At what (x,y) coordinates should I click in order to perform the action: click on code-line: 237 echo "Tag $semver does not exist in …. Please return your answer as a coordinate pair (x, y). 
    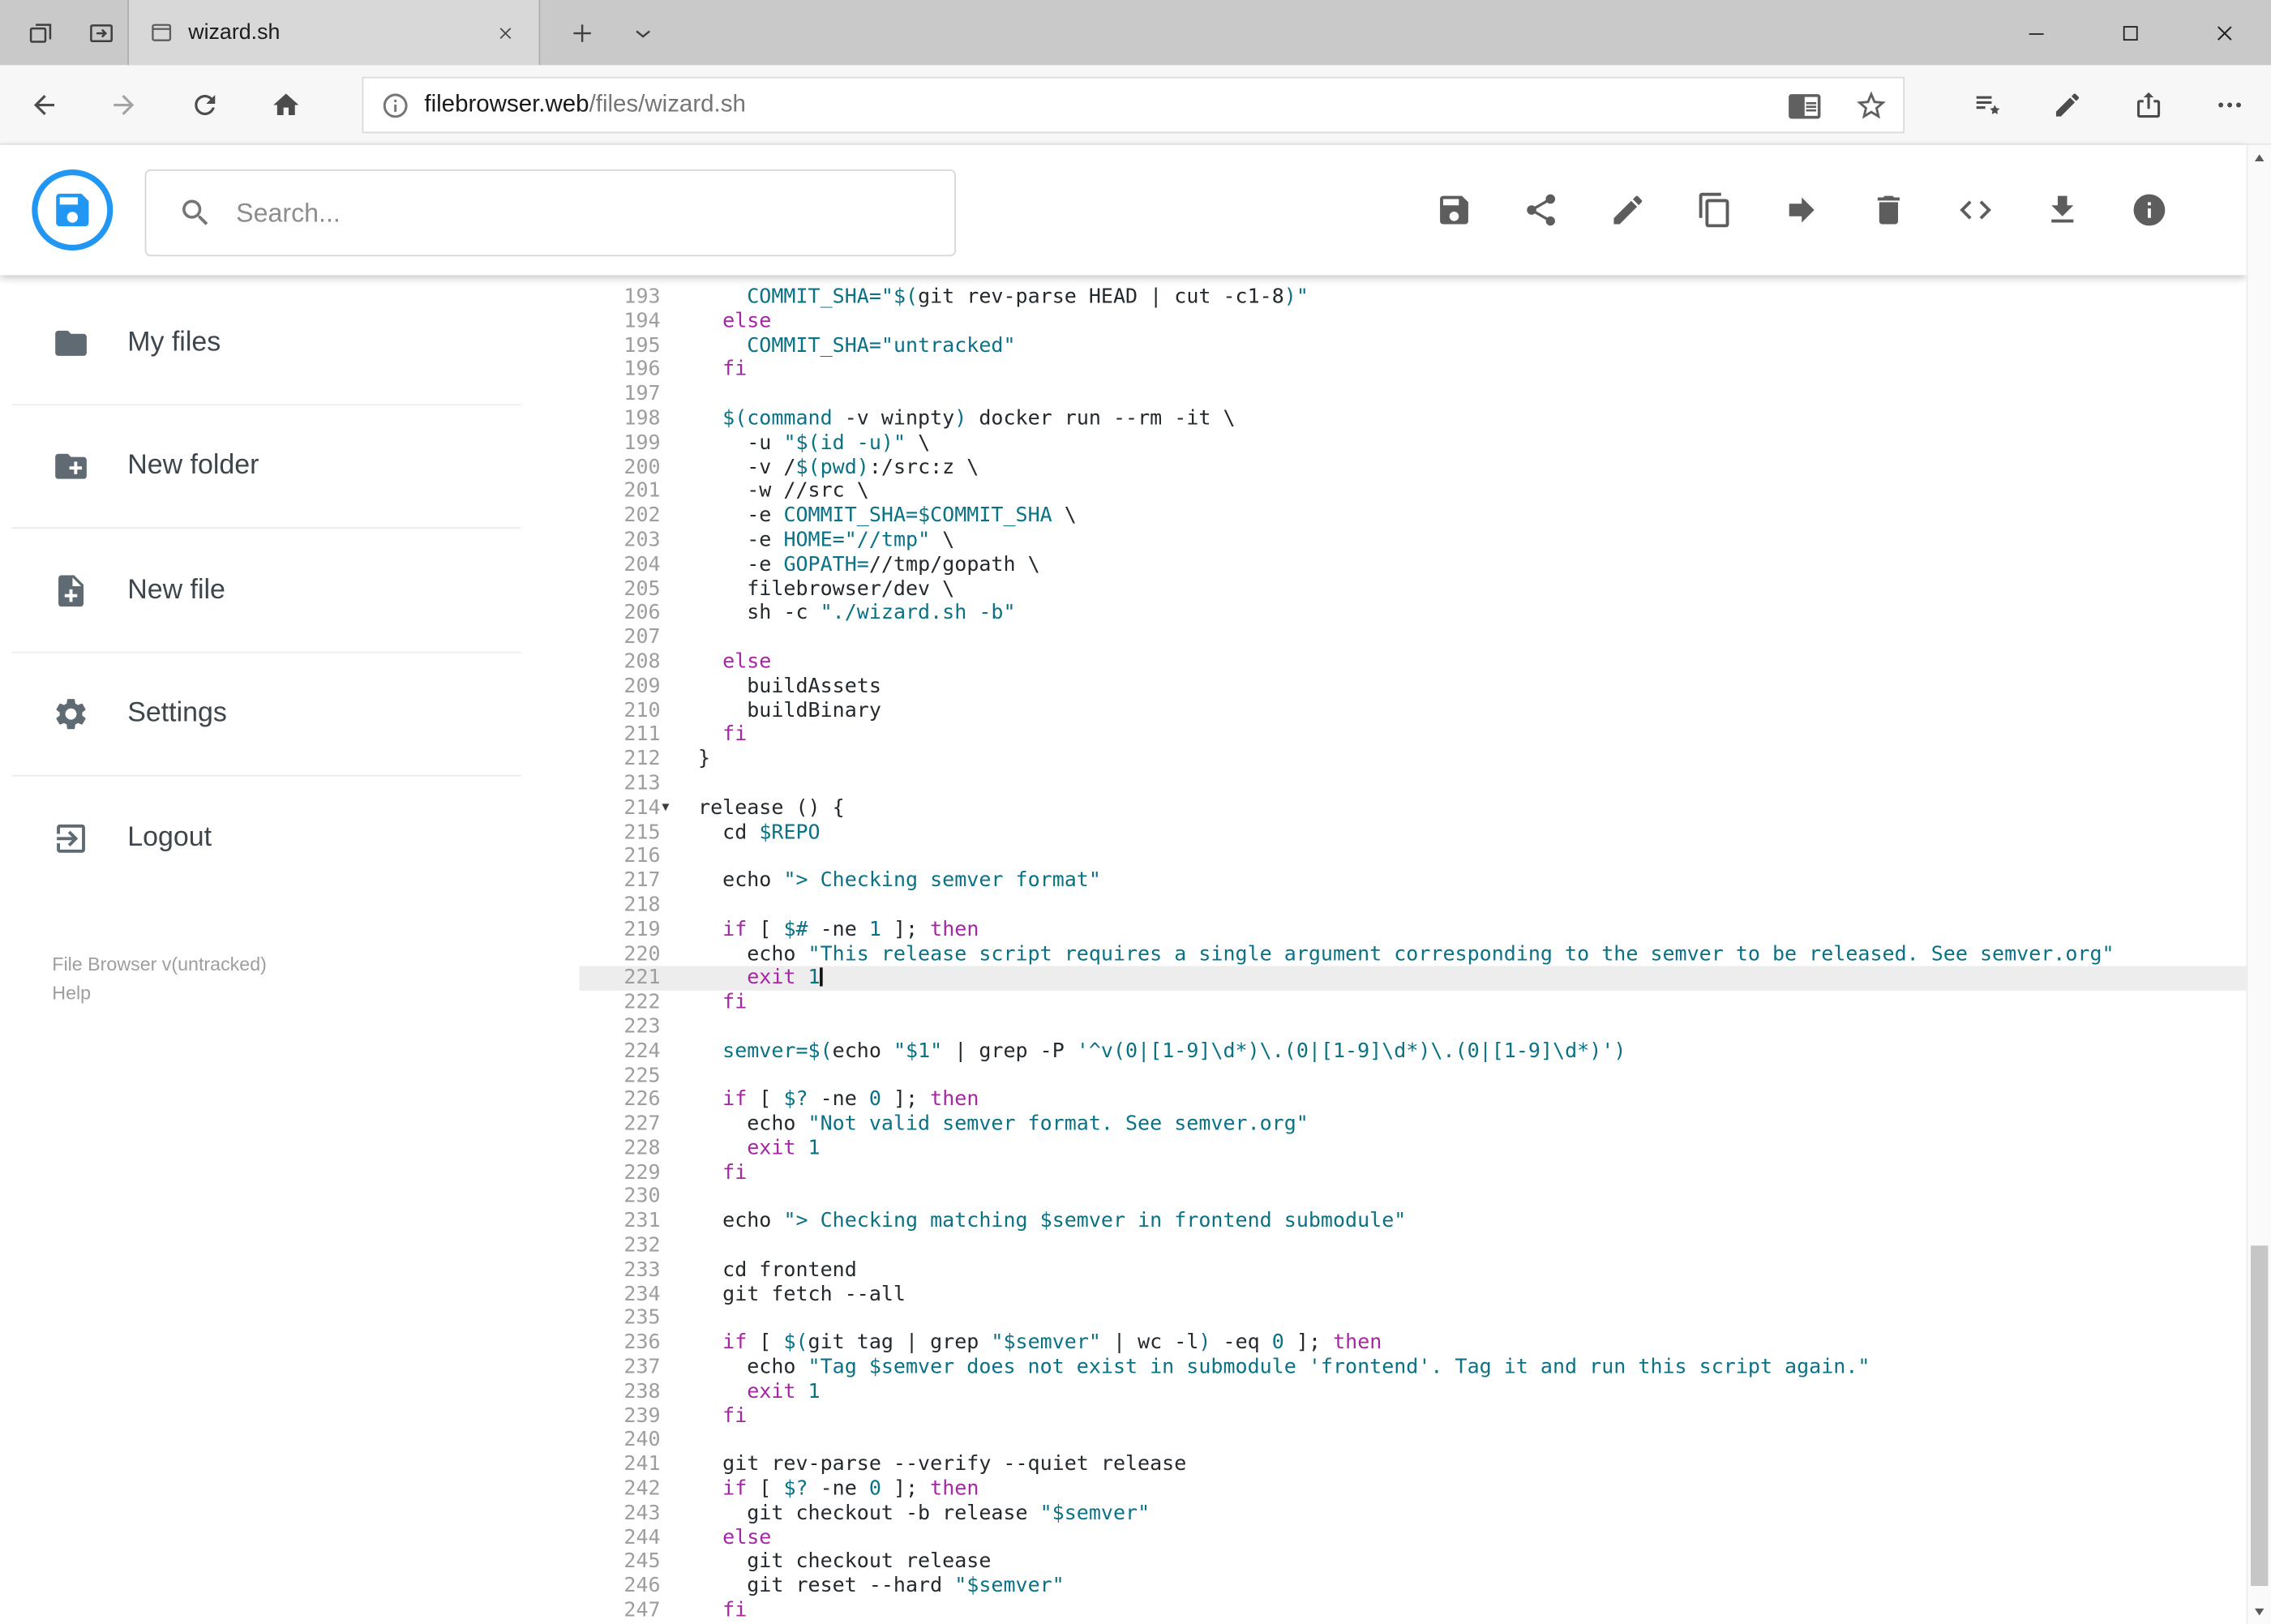
    Looking at the image, I should click on (1414, 1368).